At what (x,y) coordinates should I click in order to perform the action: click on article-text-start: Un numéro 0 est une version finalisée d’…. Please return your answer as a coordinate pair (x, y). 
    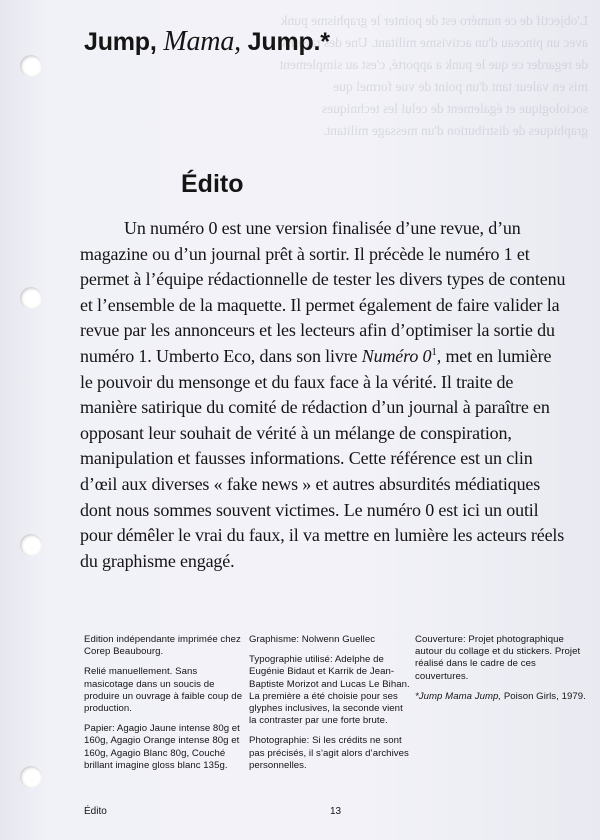
    Looking at the image, I should click on (323, 292).